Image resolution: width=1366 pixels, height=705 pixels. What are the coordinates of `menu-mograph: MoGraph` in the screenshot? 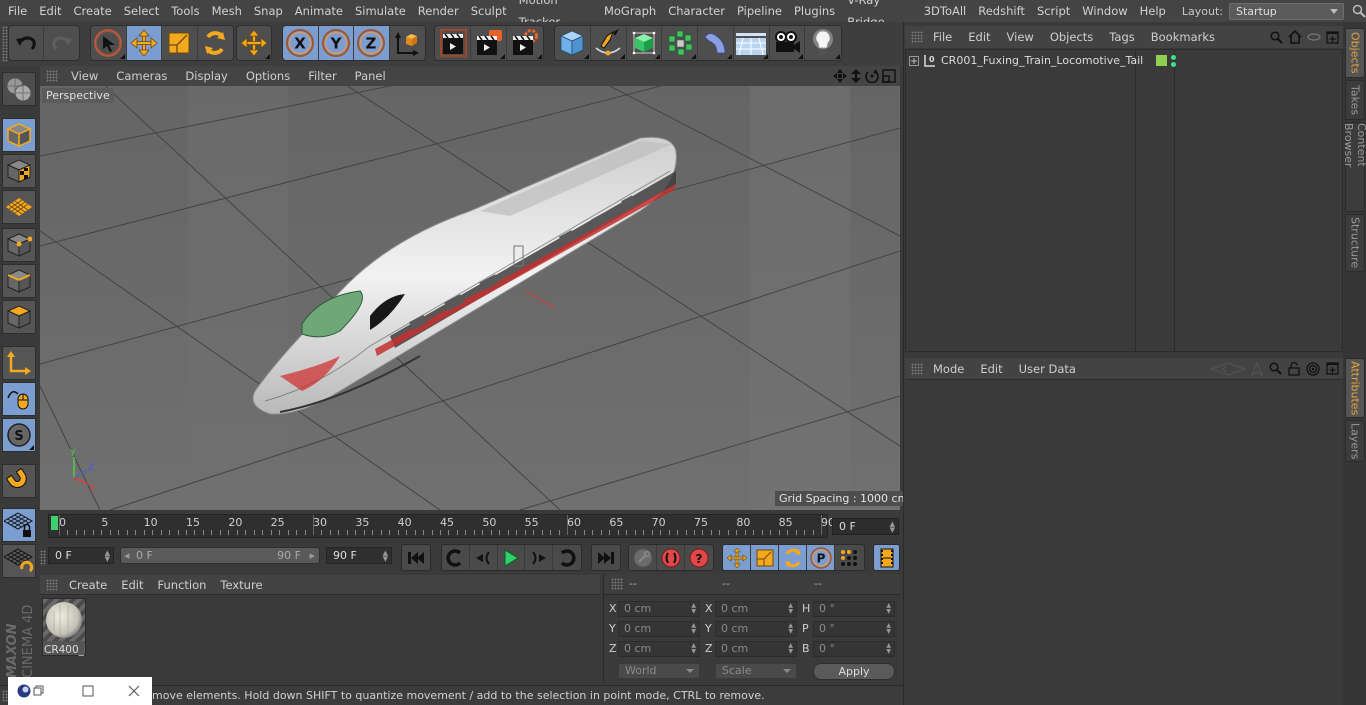 It's located at (630, 11).